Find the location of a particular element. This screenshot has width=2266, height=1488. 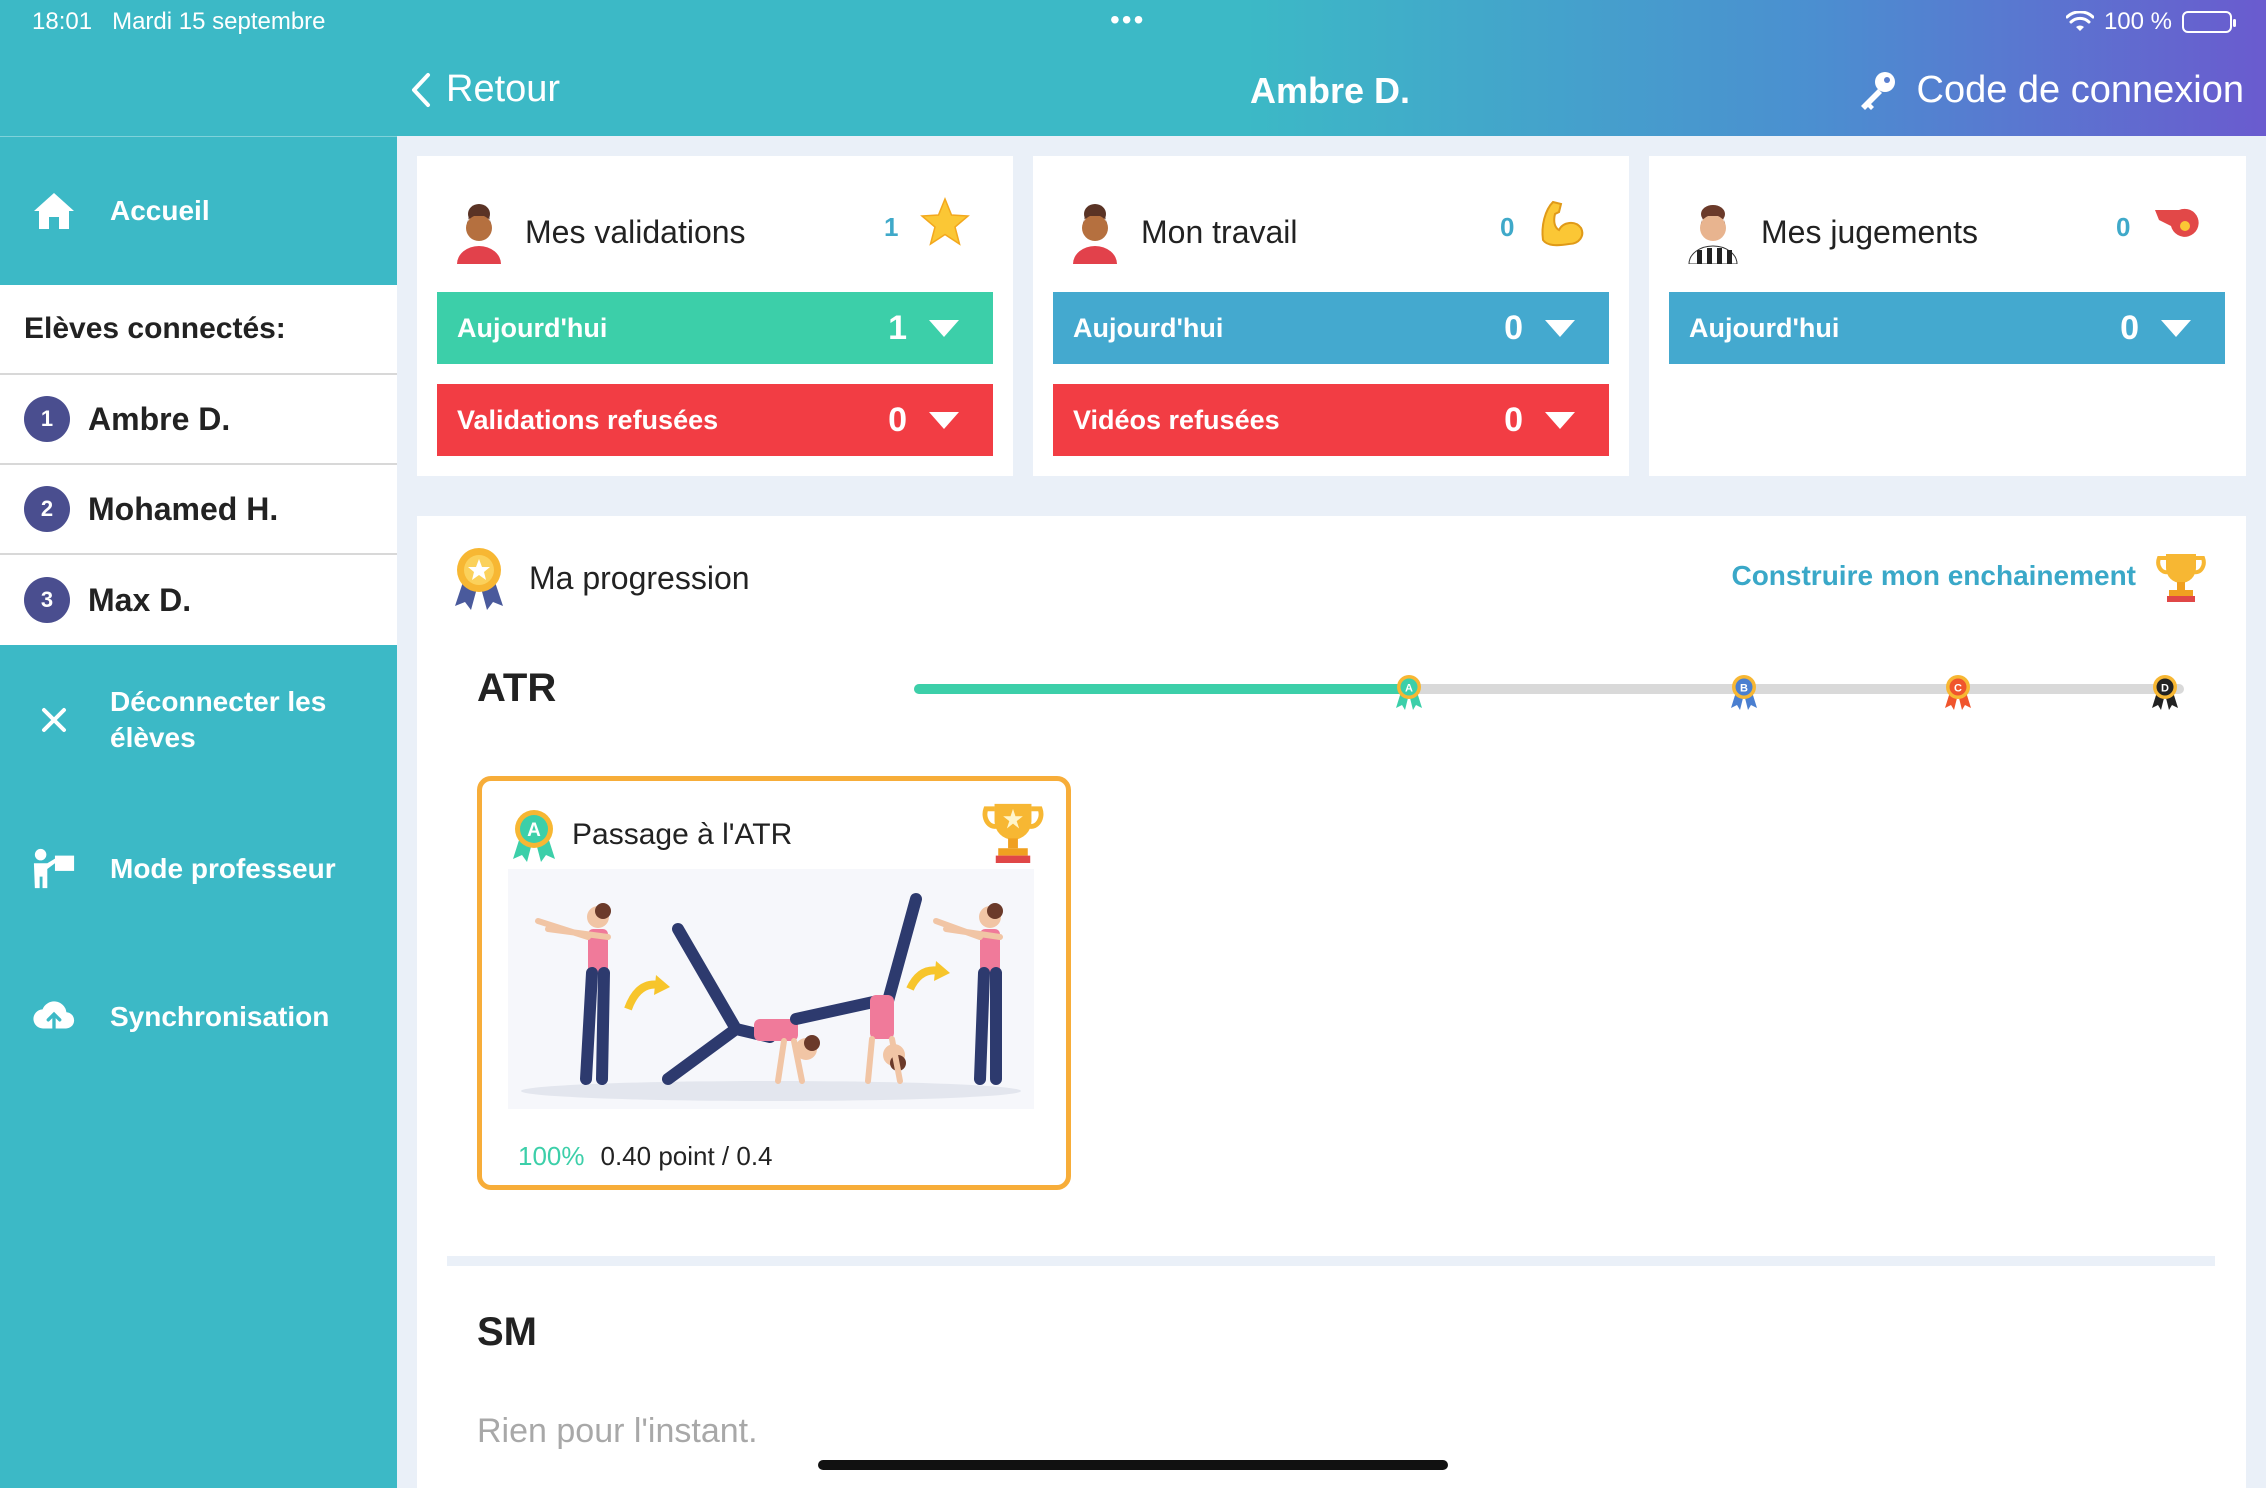

connection-code-label: Code de connexion is located at coordinates (2080, 89).